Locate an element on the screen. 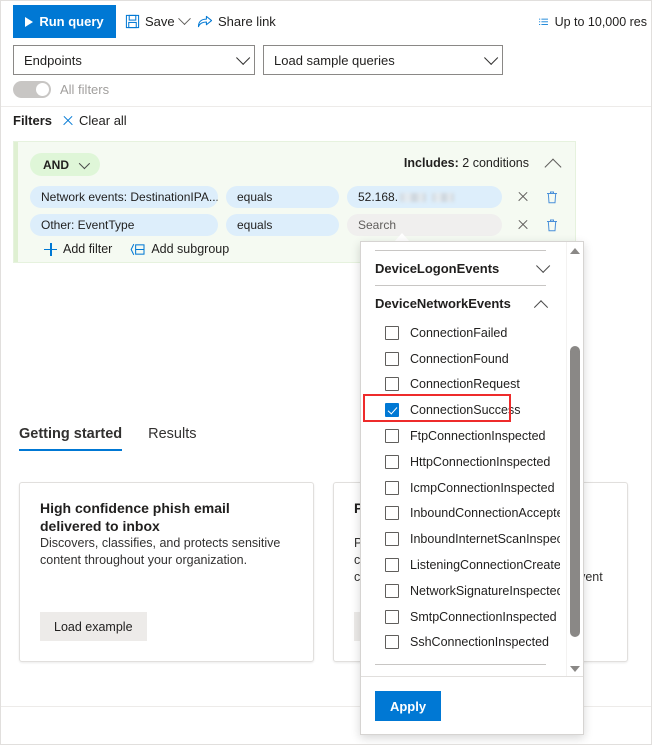 This screenshot has height=745, width=652. group-header-devicenetworkevents: DeviceNetworkEvents is located at coordinates (460, 303).